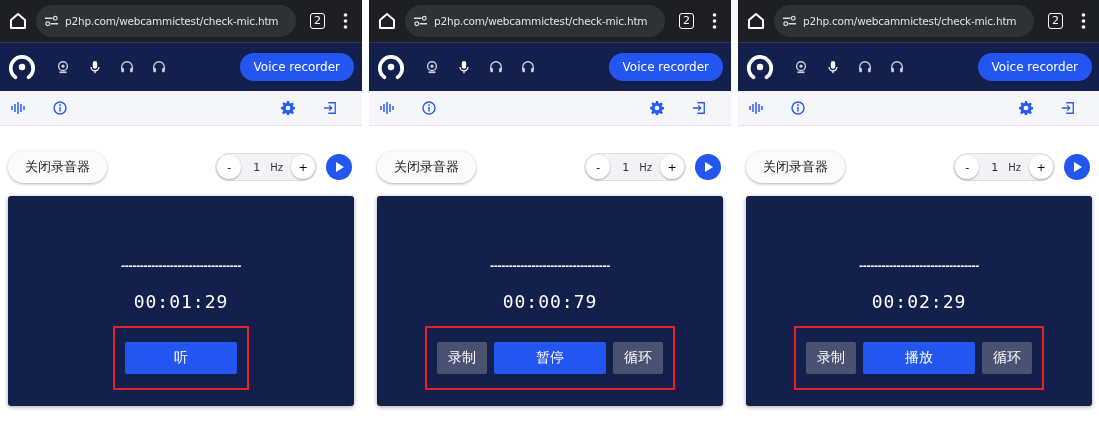 The image size is (1099, 431). I want to click on primary-action-button: 暂停, so click(550, 358).